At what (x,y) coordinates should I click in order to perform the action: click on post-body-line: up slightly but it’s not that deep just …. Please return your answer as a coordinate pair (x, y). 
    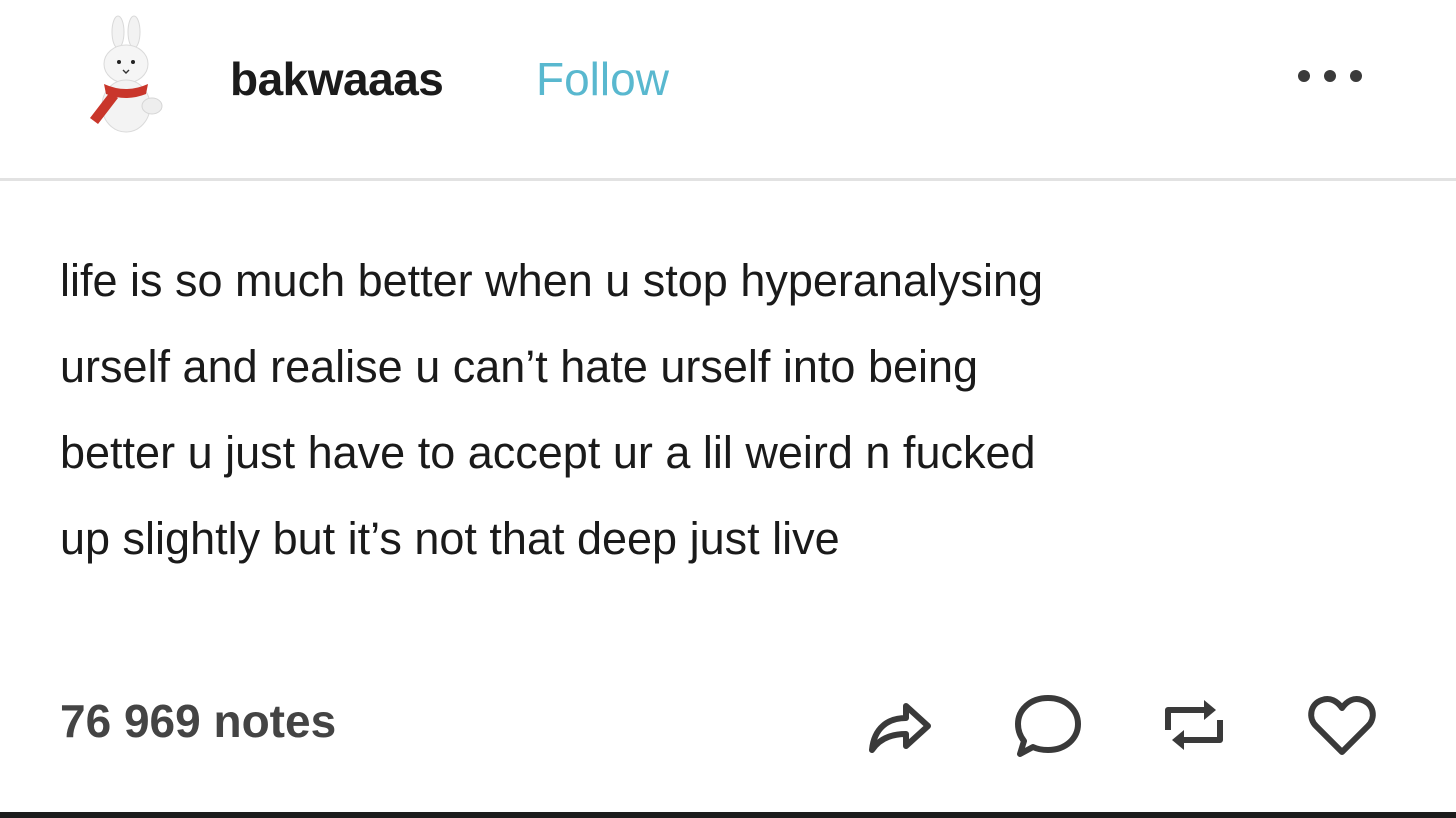
    Looking at the image, I should click on (450, 538).